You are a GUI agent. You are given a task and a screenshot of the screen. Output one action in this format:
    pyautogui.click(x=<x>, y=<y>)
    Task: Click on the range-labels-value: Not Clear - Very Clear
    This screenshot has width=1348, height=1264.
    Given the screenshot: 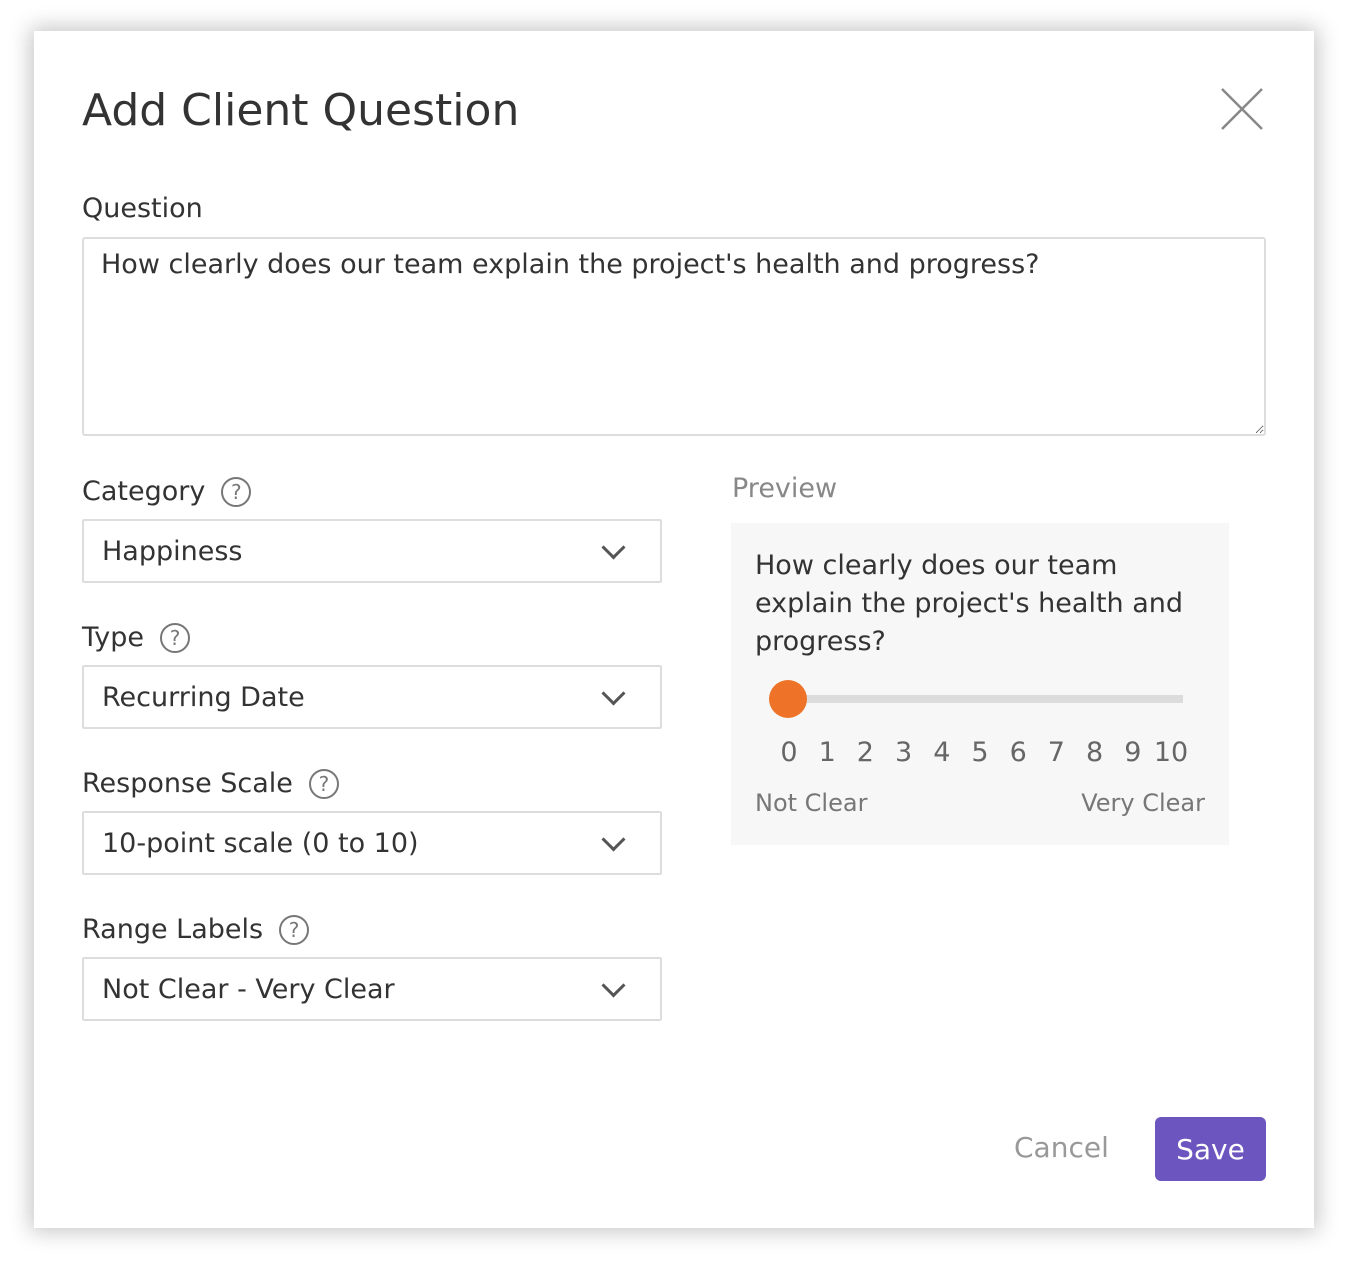 What is the action you would take?
    pyautogui.click(x=248, y=989)
    